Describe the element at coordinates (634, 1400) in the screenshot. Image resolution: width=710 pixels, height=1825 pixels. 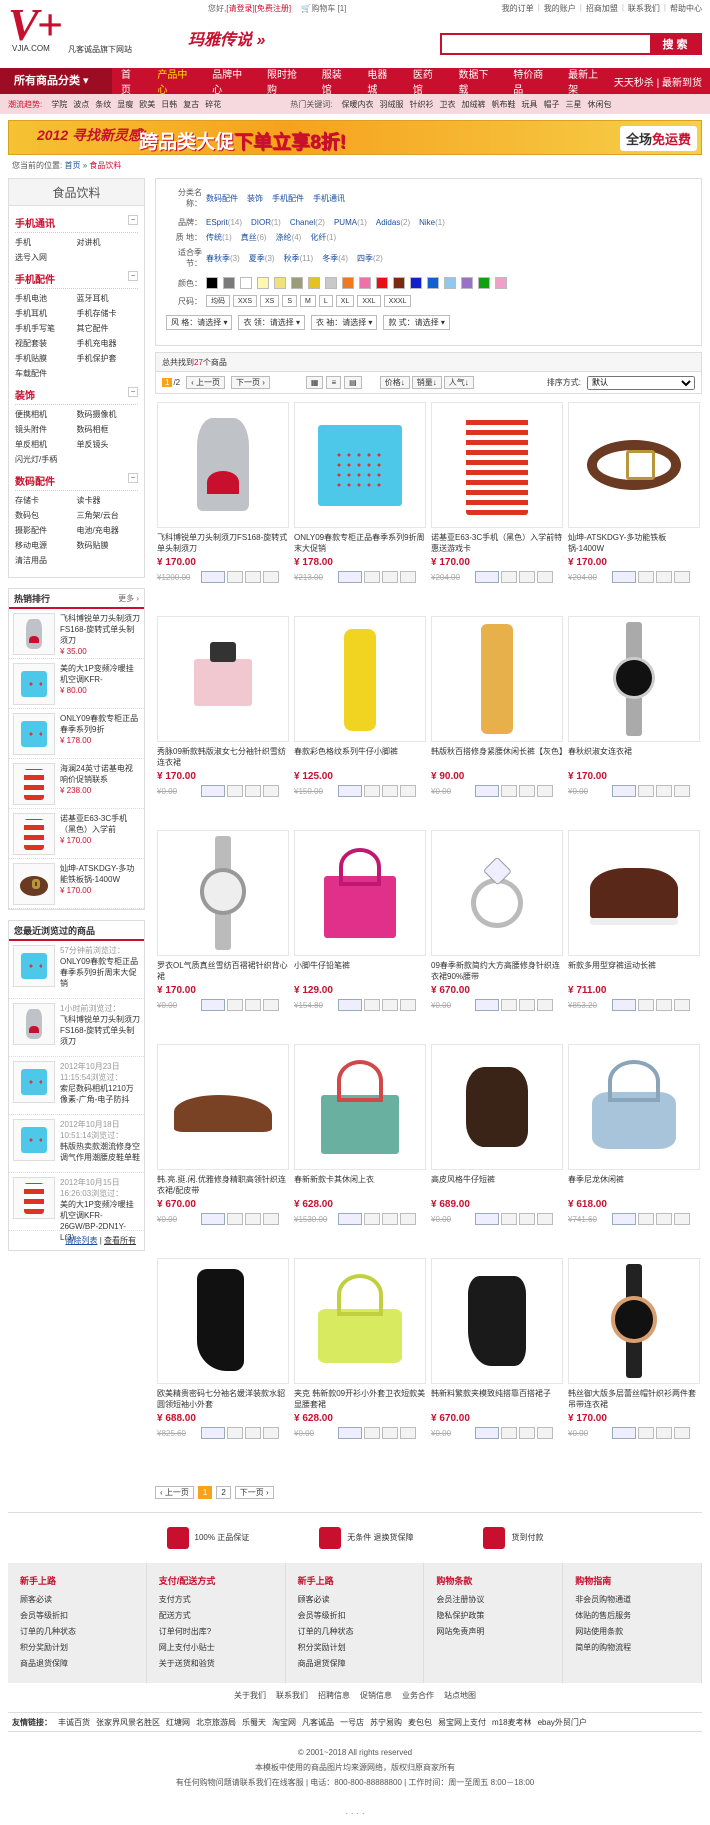
I see `product-name: 韩丝御大版多层蕾丝帽针织衫两件套吊带连衣裙` at that location.